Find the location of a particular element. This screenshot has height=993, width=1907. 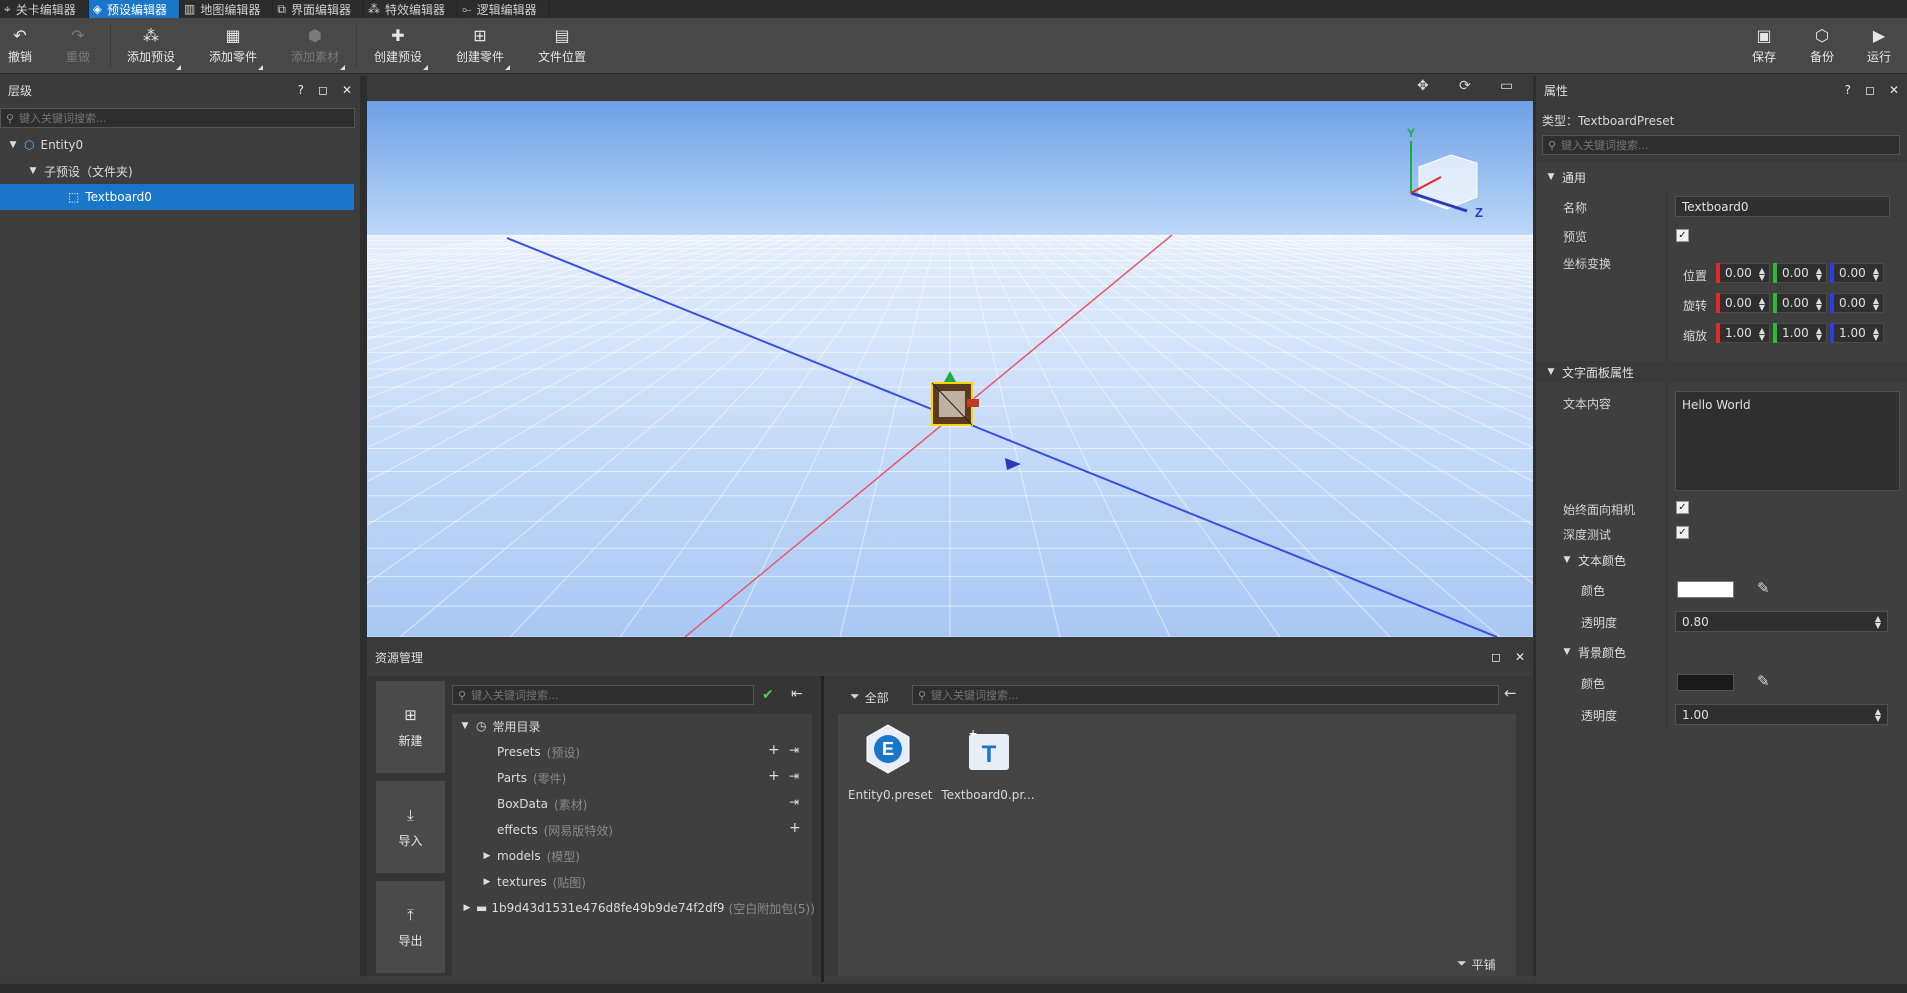

tree-item-subpreset-folder: ▼ 子预设（文件夹) is located at coordinates (180, 171).